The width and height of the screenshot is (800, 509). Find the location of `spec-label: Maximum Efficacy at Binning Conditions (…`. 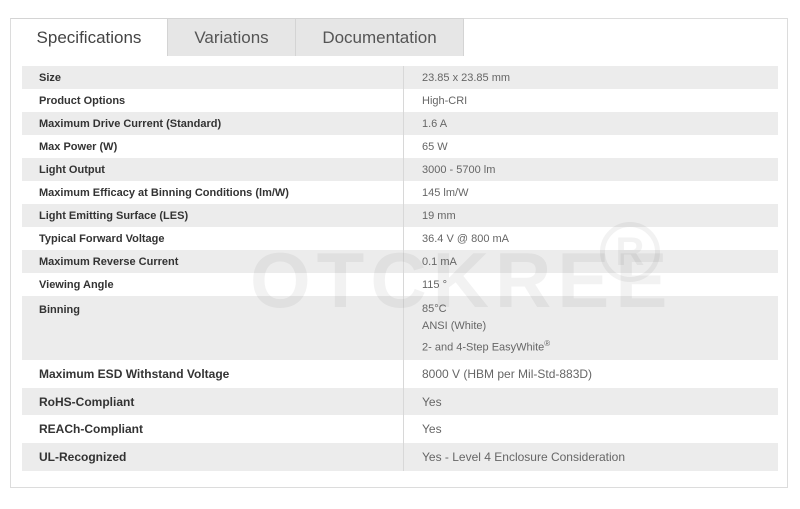

spec-label: Maximum Efficacy at Binning Conditions (… is located at coordinates (213, 192).